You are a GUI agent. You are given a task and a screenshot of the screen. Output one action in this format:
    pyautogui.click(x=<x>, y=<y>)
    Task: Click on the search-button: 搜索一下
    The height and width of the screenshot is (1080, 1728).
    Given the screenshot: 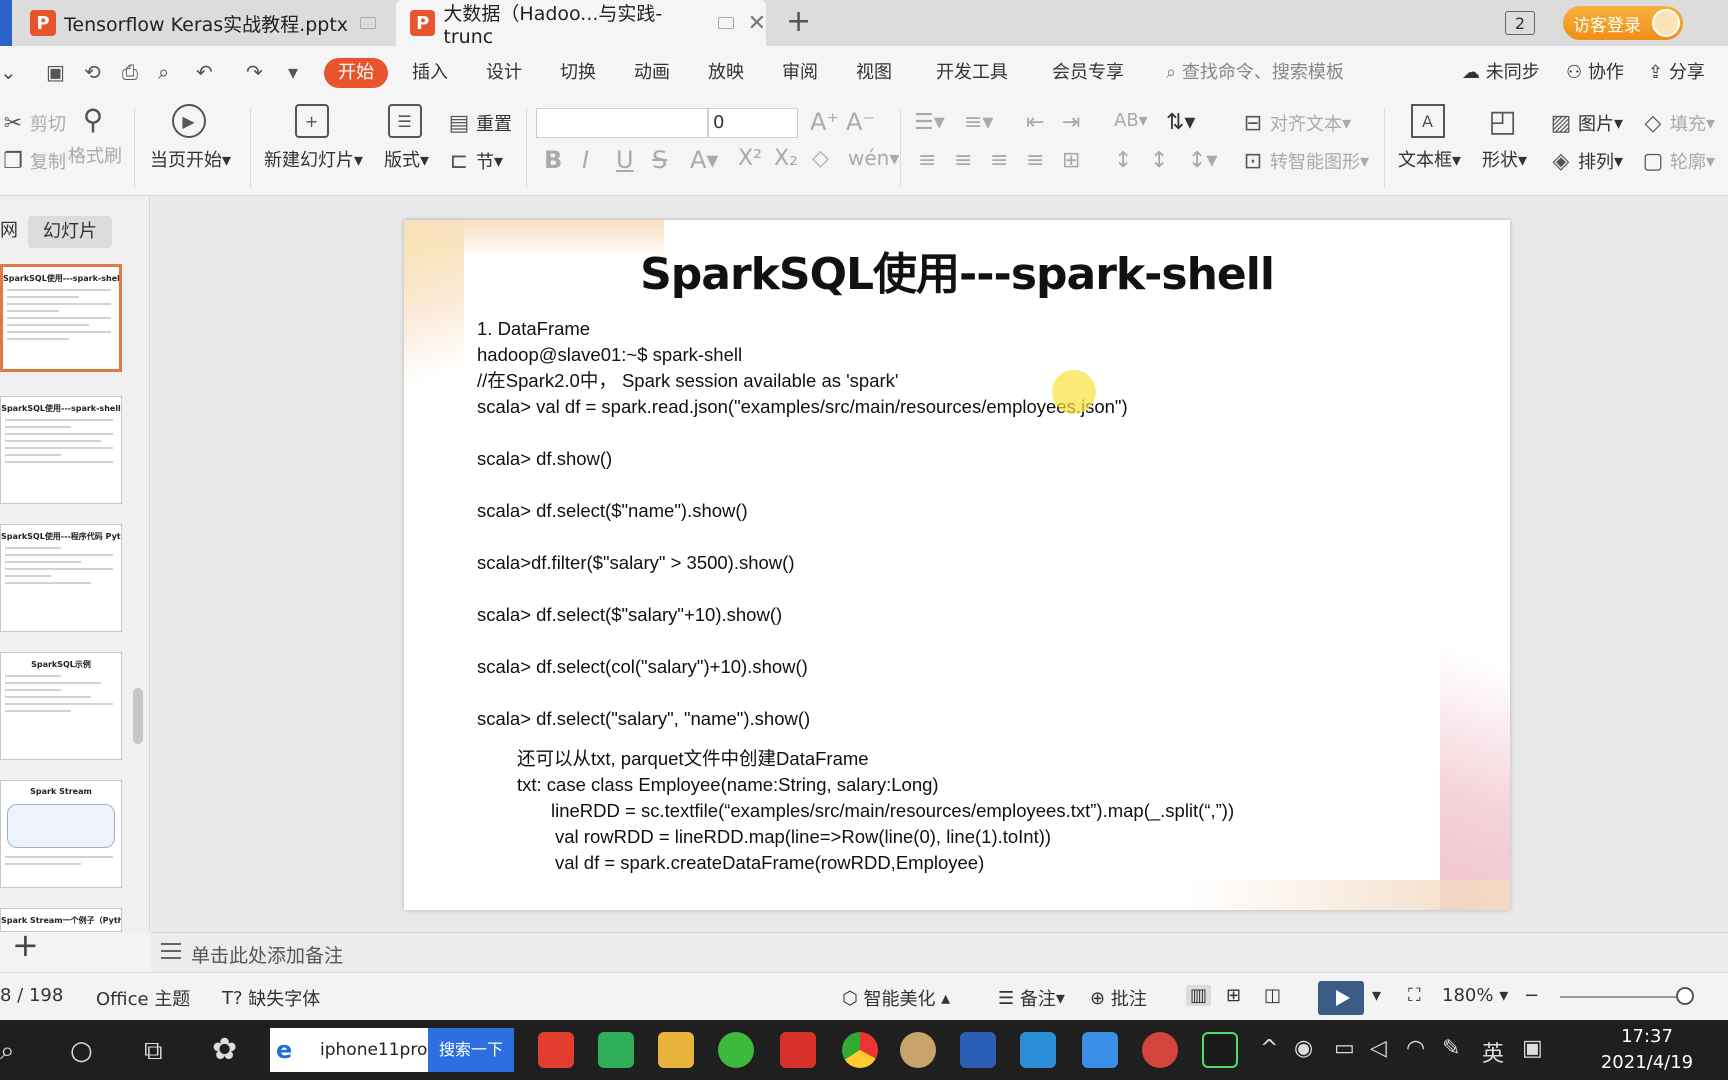 What is the action you would take?
    pyautogui.click(x=471, y=1050)
    